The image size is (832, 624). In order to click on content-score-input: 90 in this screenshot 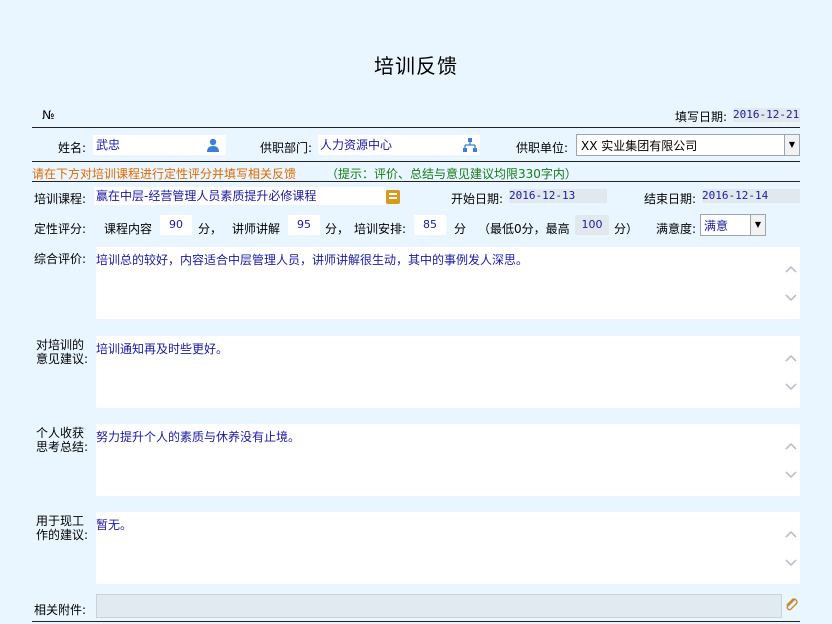, I will do `click(176, 225)`.